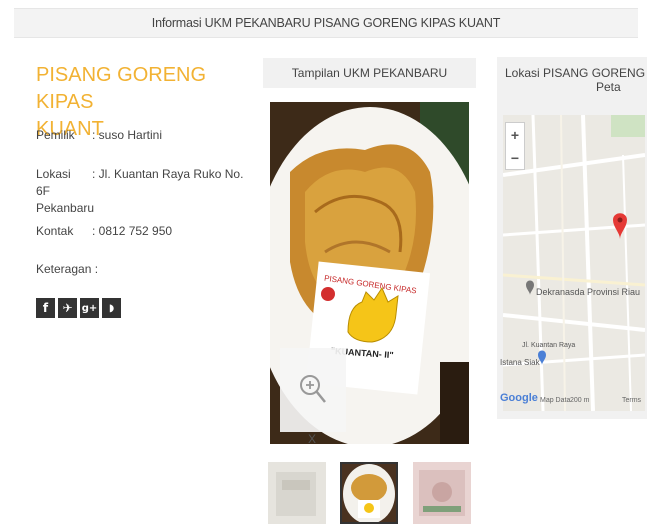 This screenshot has width=652, height=529. I want to click on map-data-link: Map Data, so click(555, 400).